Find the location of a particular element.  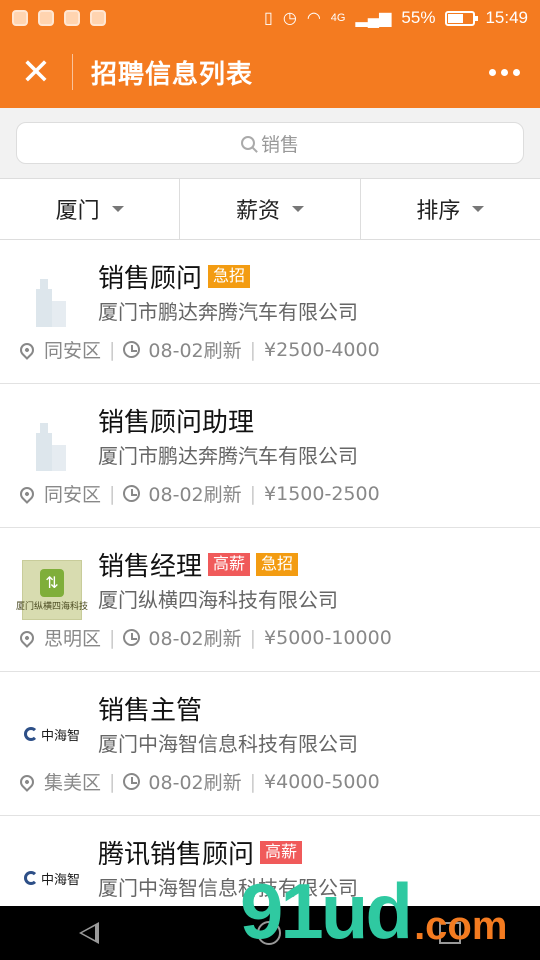

job-list-item: 中海智 腾讯销售顾问 高薪 厦门中海智信息科技有限公司 is located at coordinates (270, 861).